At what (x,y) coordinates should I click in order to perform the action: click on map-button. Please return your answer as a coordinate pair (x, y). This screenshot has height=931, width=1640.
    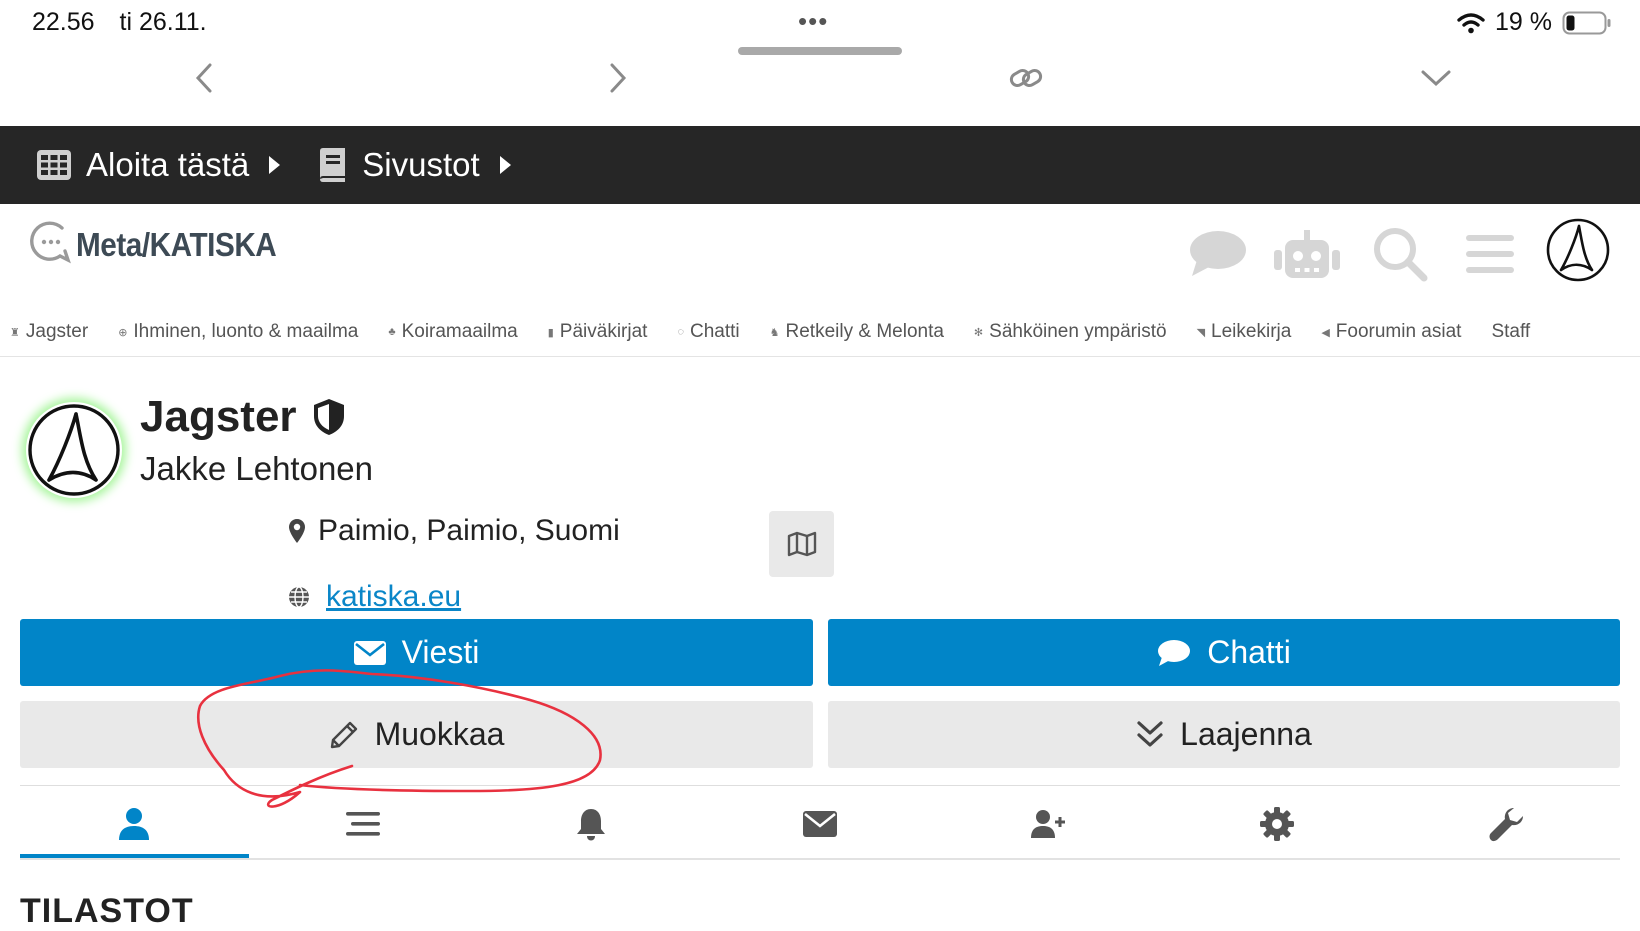
    Looking at the image, I should click on (801, 544).